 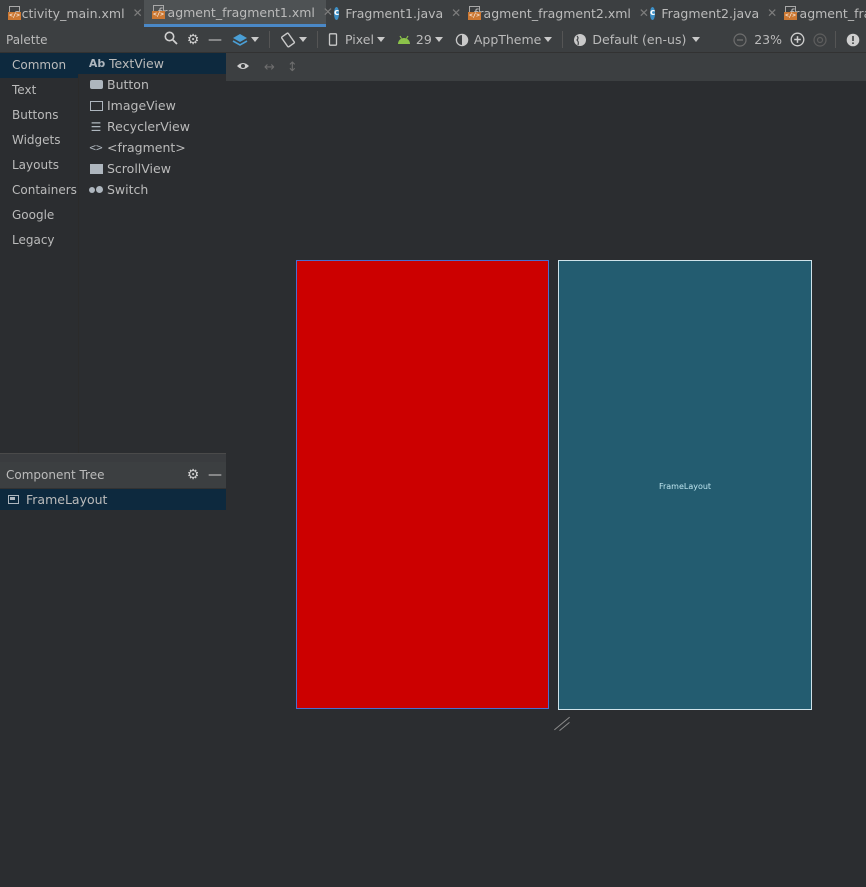 I want to click on eye-icon, so click(x=243, y=67).